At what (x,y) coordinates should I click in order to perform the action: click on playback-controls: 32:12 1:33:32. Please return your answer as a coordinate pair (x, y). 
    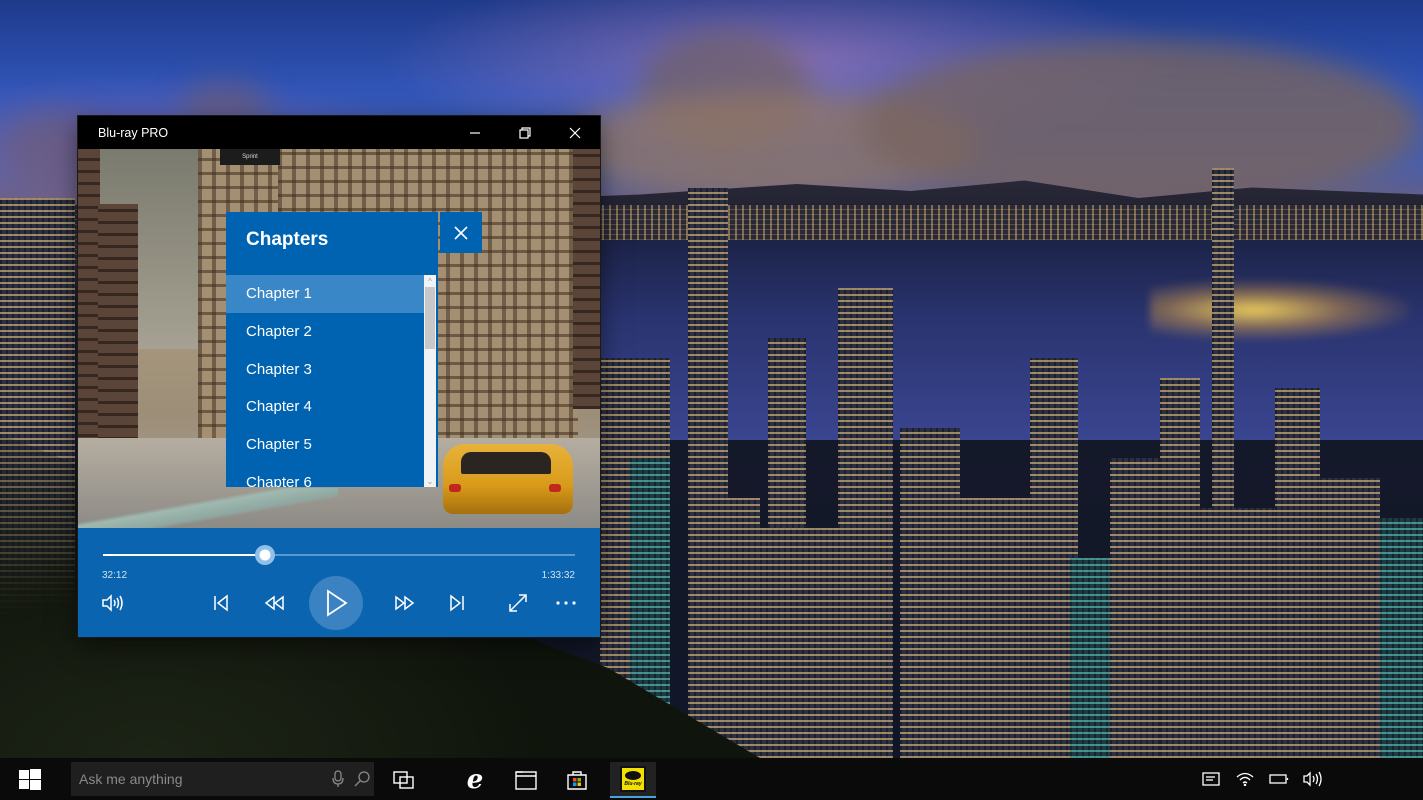
    Looking at the image, I should click on (339, 582).